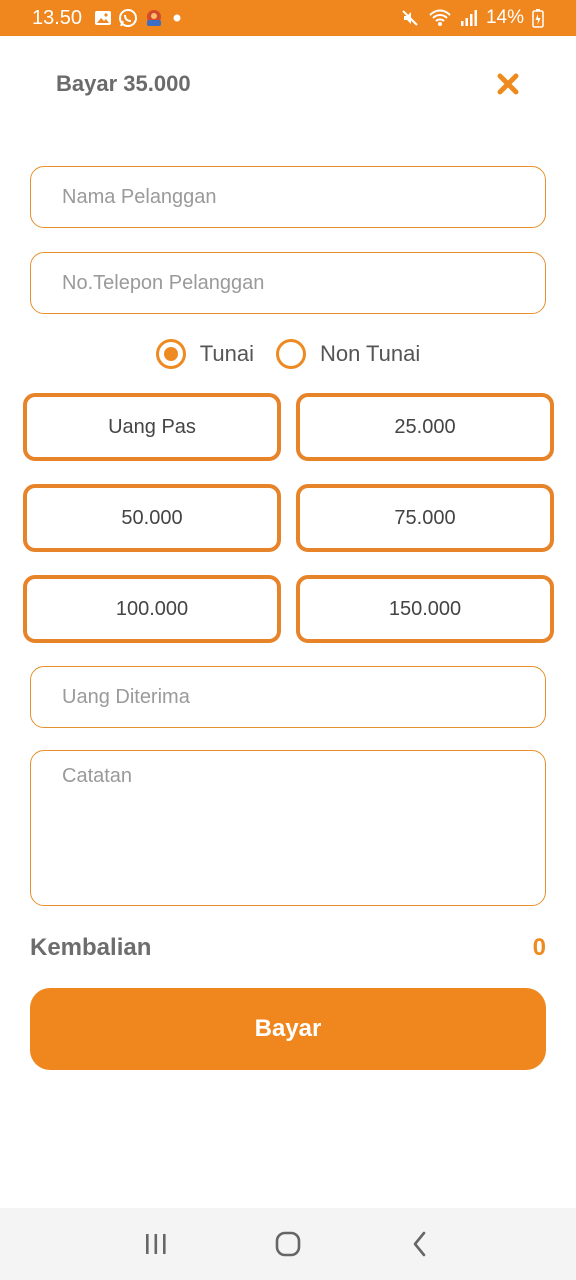 The height and width of the screenshot is (1280, 576). I want to click on home-icon, so click(288, 1244).